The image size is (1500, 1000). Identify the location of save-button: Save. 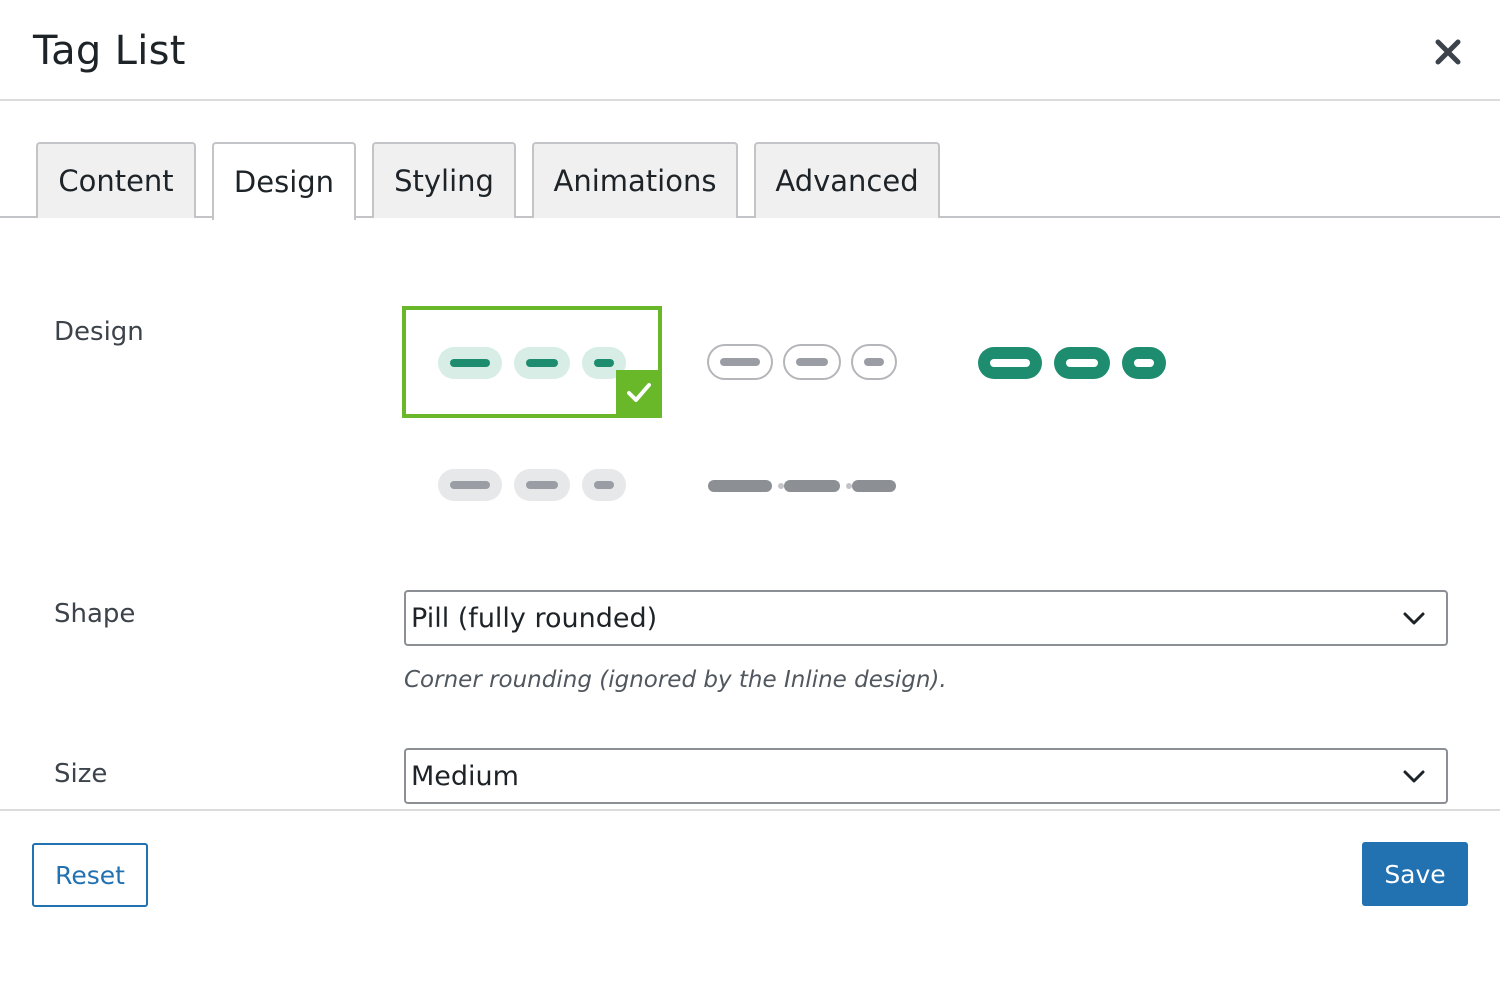
(1415, 874).